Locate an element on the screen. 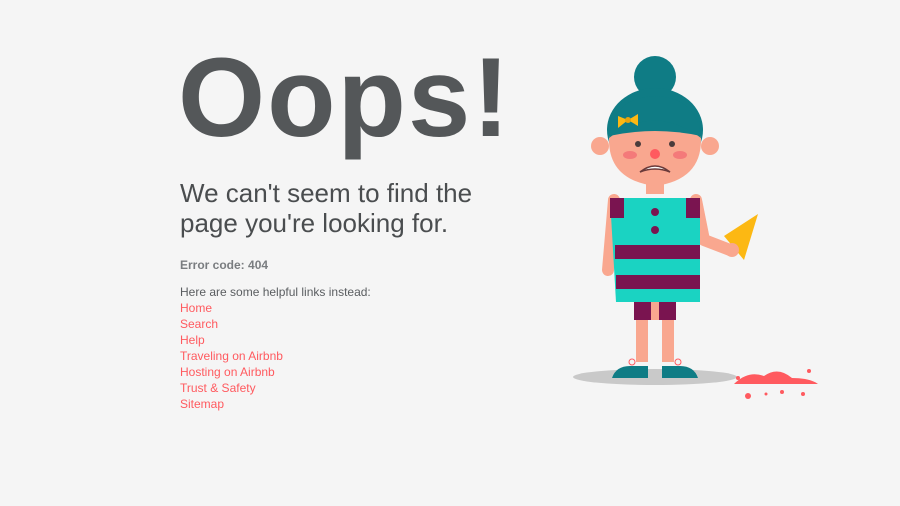 This screenshot has width=900, height=506. list-item: Home is located at coordinates (370, 308).